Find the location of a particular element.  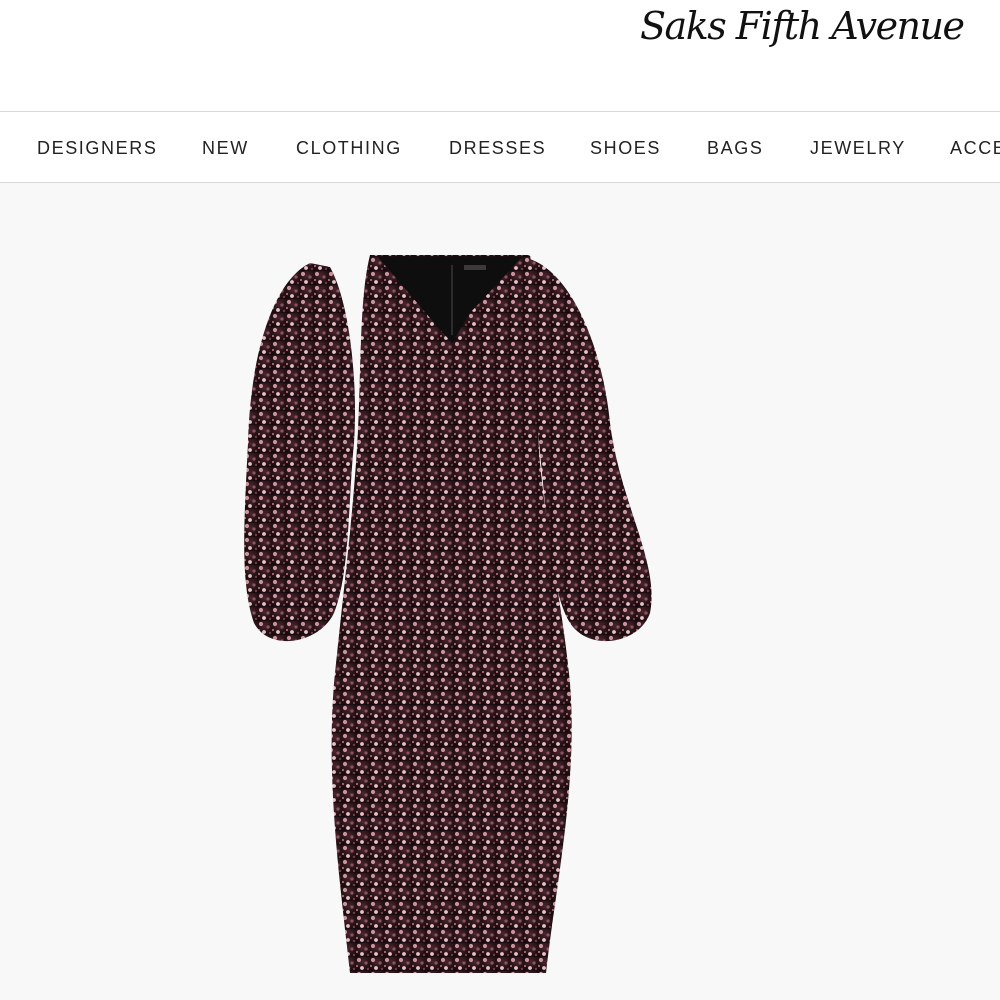

nav-item-jewelry: JEWELRY is located at coordinates (858, 148).